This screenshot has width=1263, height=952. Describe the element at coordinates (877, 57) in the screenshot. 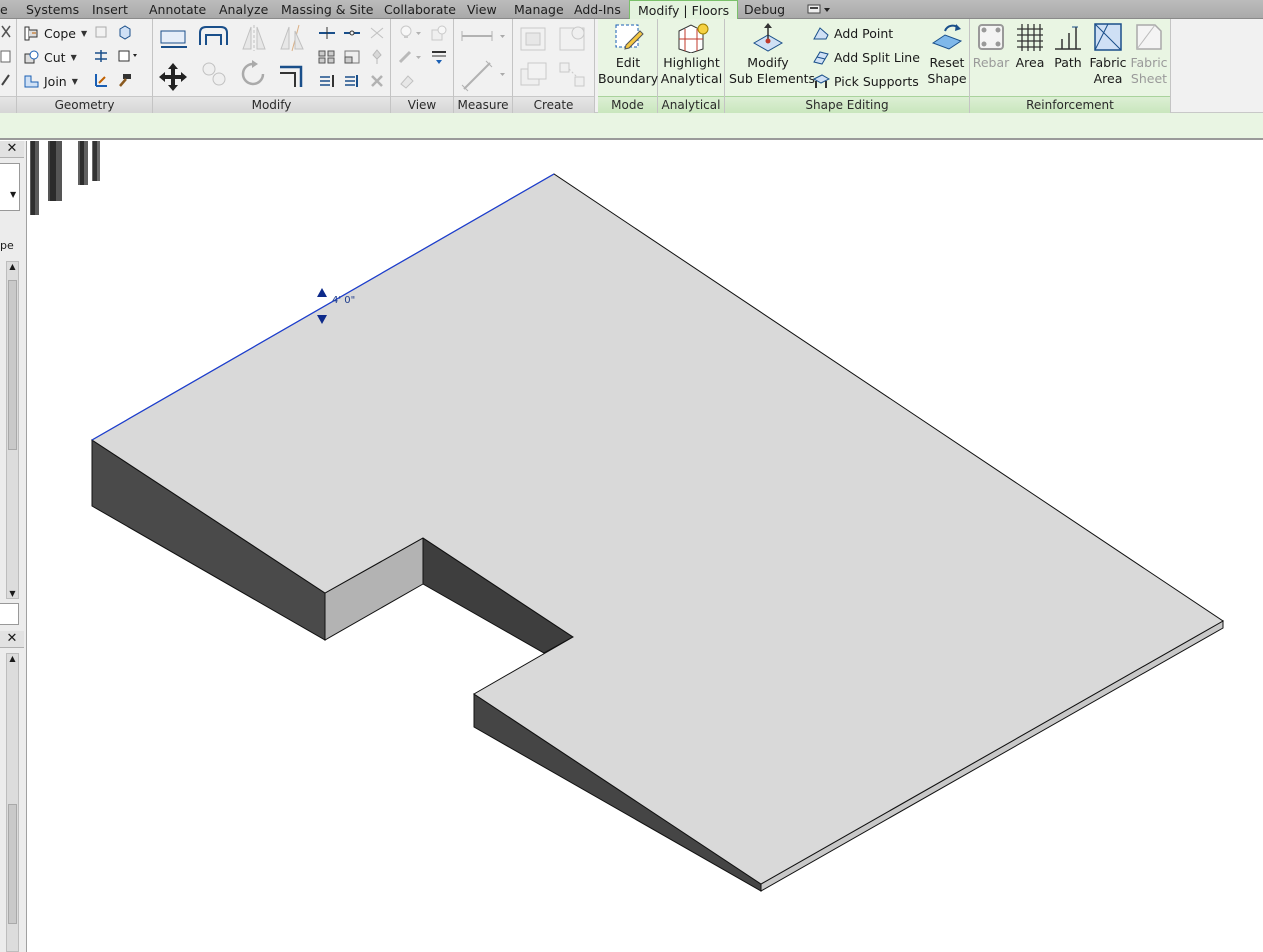

I see `add-split-line-label: Add Split Line` at that location.